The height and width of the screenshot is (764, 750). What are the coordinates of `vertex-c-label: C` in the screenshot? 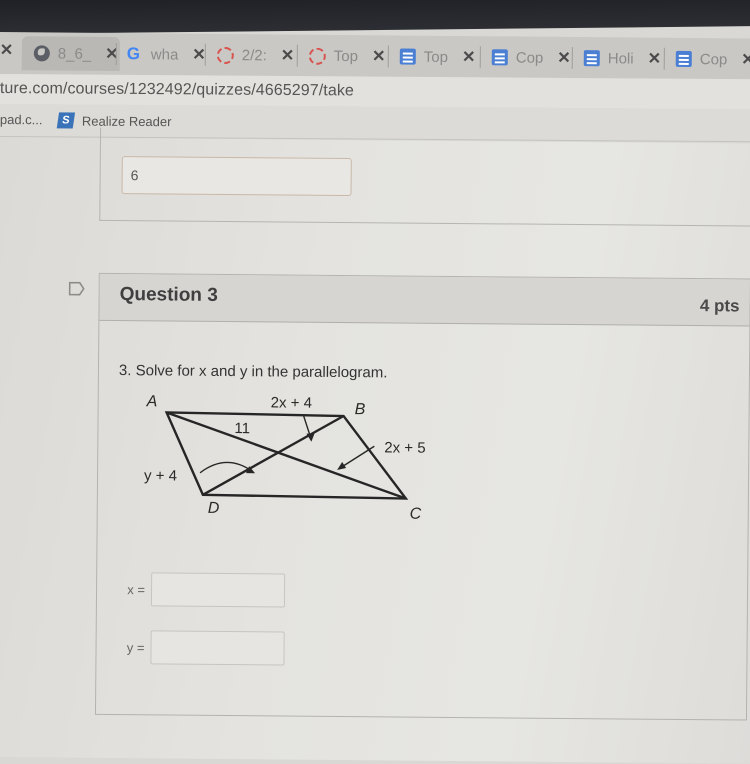 It's located at (416, 514).